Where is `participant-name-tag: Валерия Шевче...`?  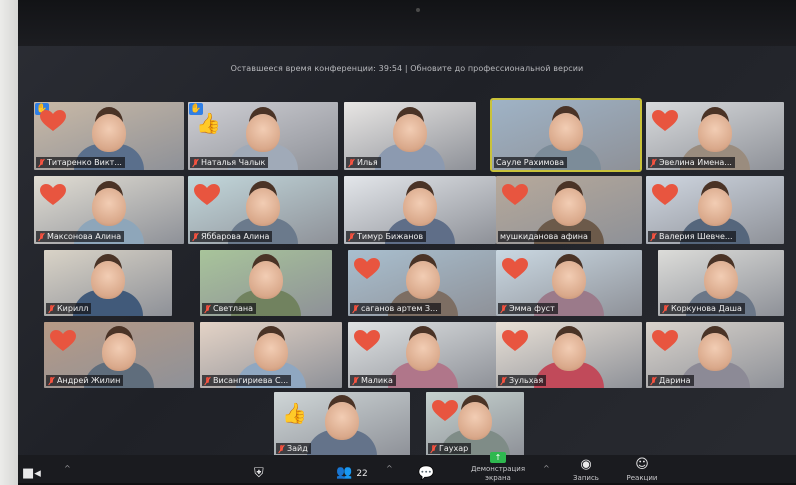
participant-name-tag: Валерия Шевче... is located at coordinates (692, 236).